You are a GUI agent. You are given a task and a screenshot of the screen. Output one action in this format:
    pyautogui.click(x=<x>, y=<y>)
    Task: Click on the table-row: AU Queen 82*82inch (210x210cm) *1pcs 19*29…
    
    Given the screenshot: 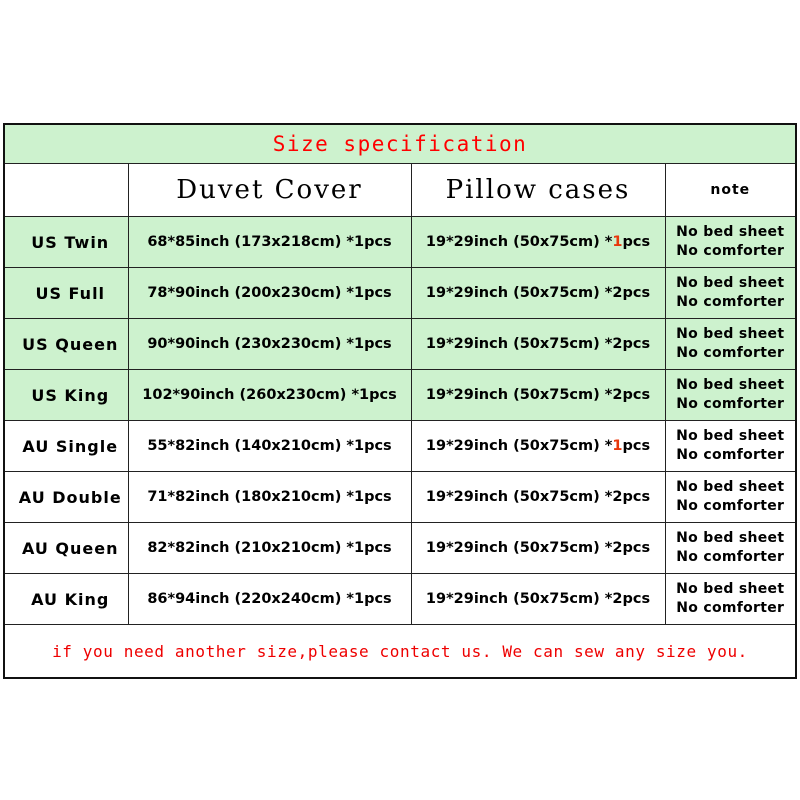 What is the action you would take?
    pyautogui.click(x=400, y=548)
    